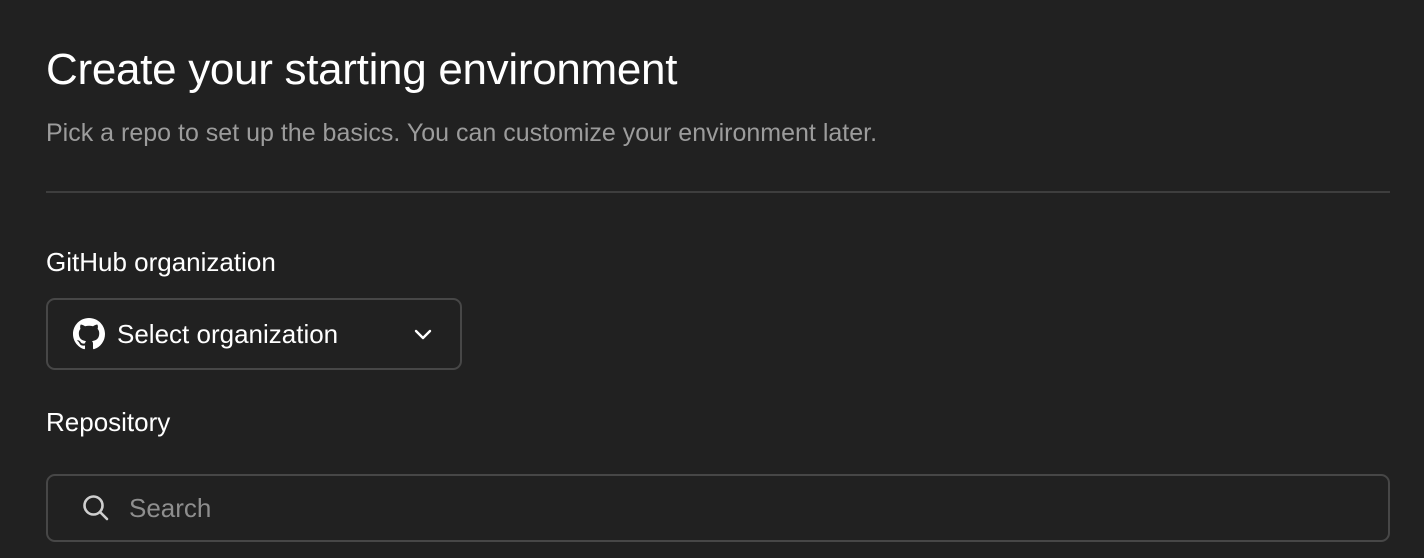 This screenshot has width=1424, height=558. Describe the element at coordinates (362, 69) in the screenshot. I see `page-title: Create your starting environment` at that location.